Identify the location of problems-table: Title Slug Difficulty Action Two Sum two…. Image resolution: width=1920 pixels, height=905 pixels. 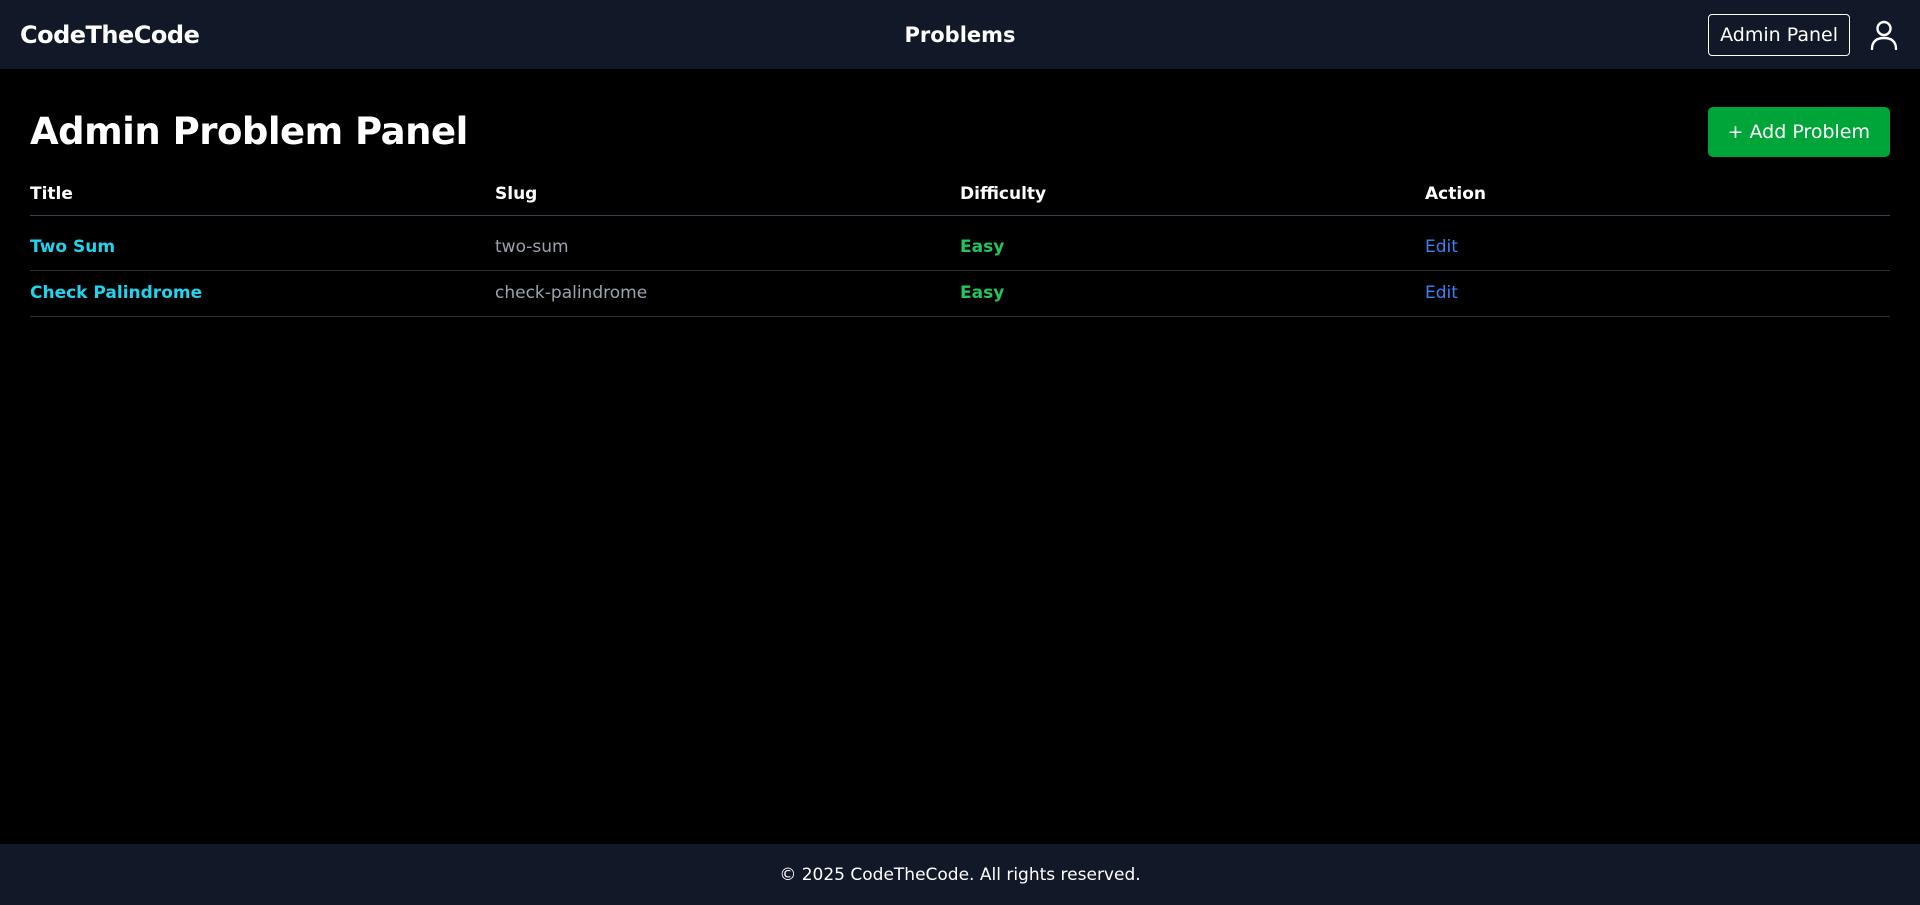
(960, 250).